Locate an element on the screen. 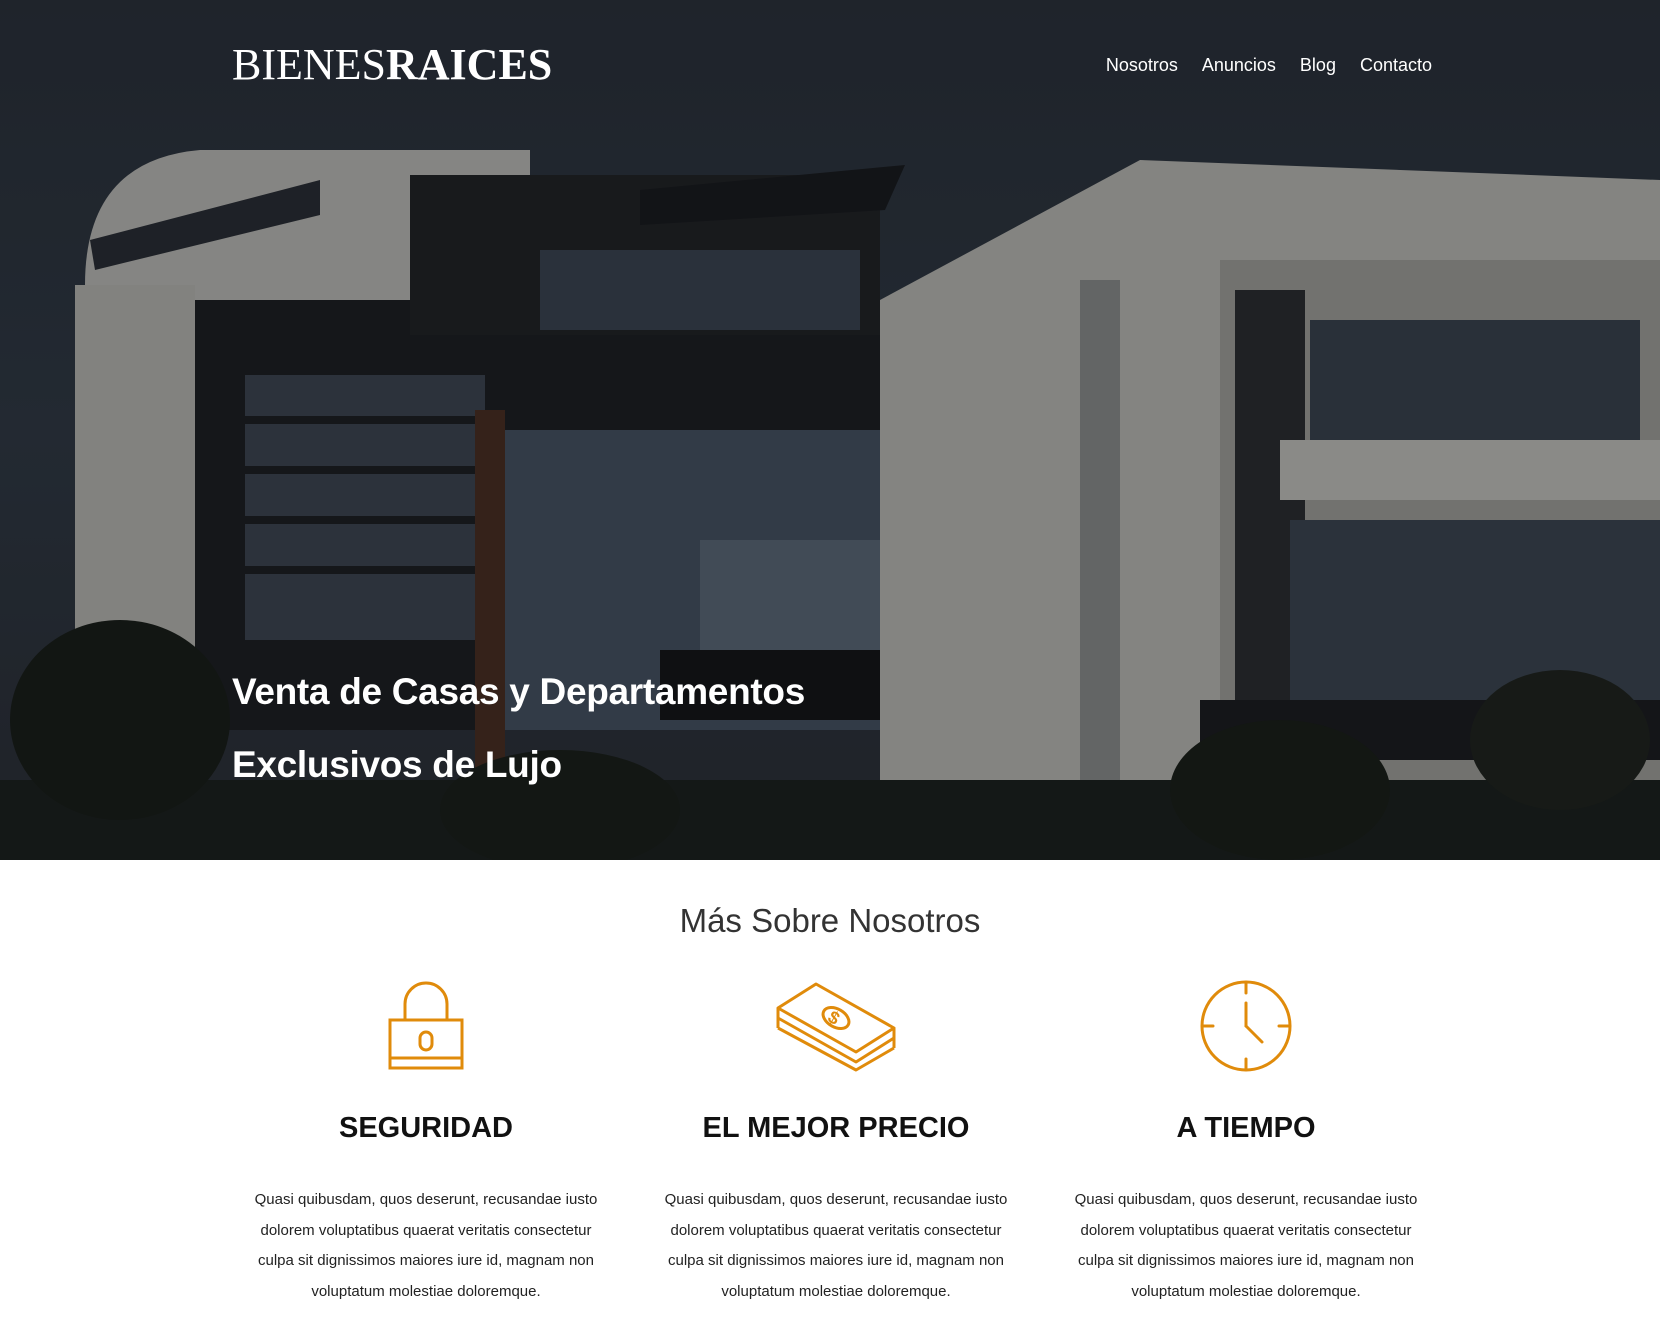 The height and width of the screenshot is (1339, 1660). hero-heading-line-1: Venta de Casas y Departamentos is located at coordinates (518, 691).